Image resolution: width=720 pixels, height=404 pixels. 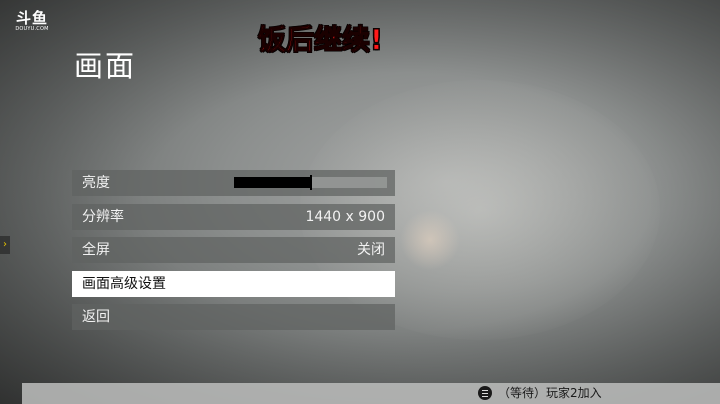 I want to click on menu-item-advanced-graphics: 画面高级设置, so click(x=233, y=283).